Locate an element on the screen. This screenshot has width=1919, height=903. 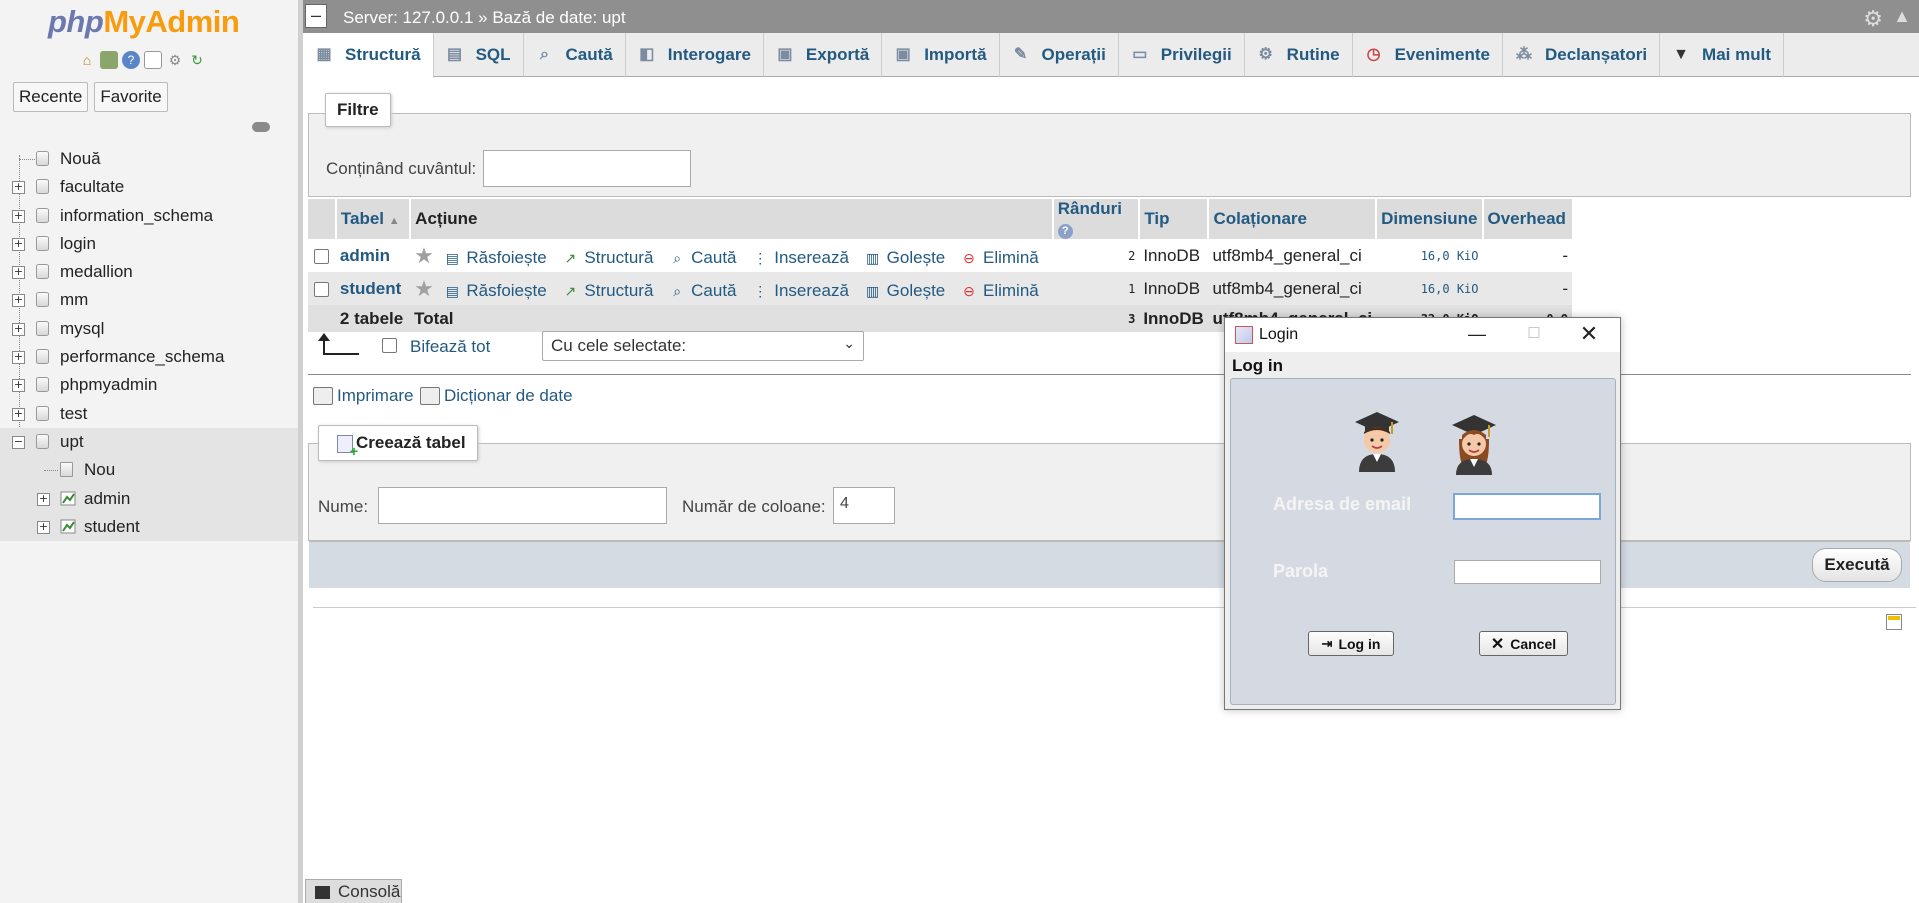
breadcrumb: Server: 127.0.0.1 » Bază de date: upt is located at coordinates (484, 18).